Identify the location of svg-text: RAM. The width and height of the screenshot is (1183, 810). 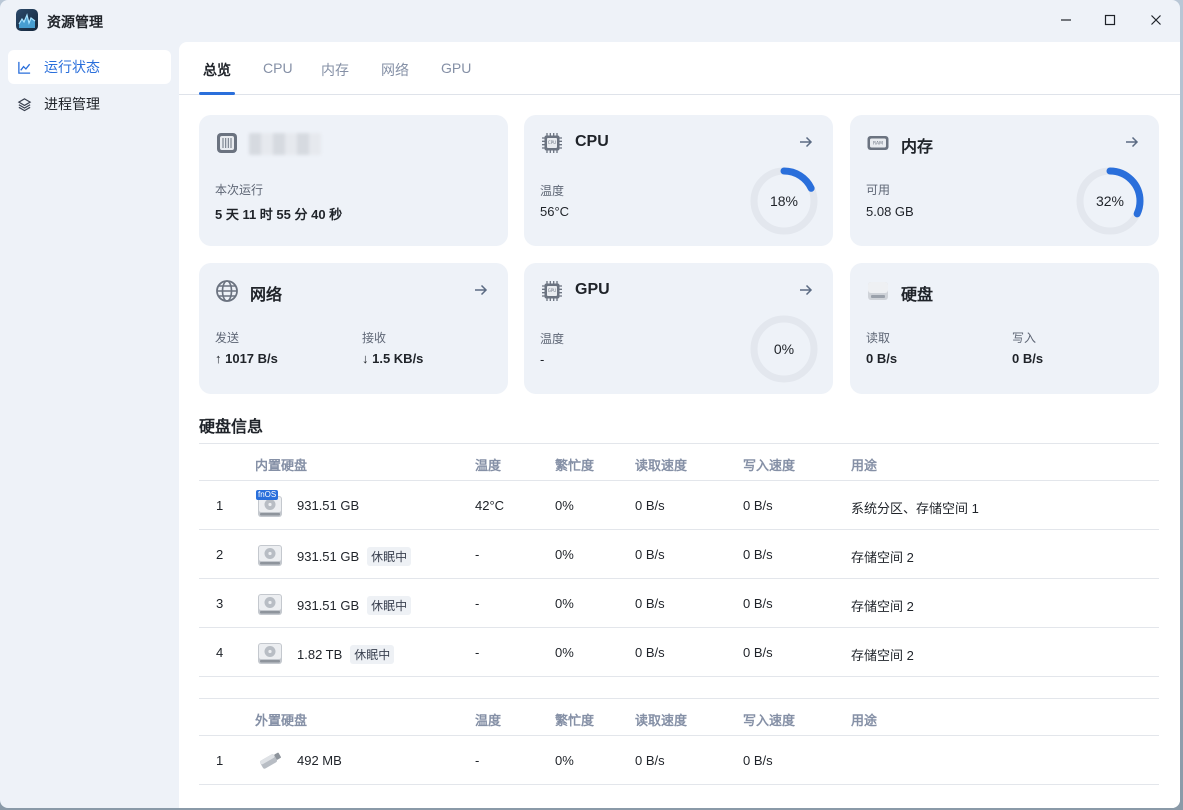
(878, 144).